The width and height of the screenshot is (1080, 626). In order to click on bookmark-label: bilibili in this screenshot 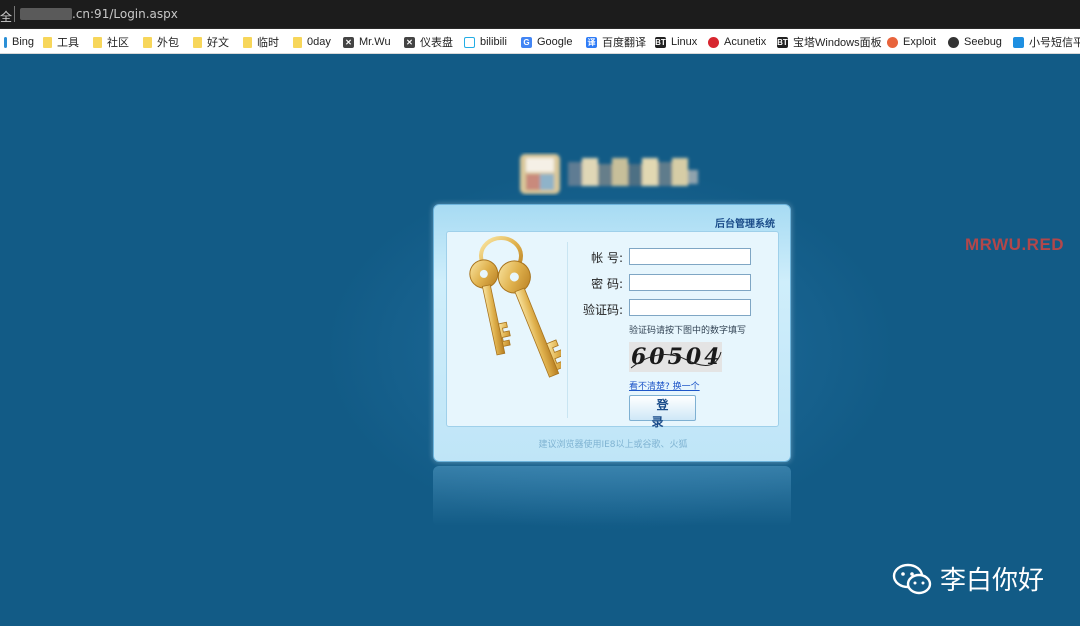, I will do `click(493, 42)`.